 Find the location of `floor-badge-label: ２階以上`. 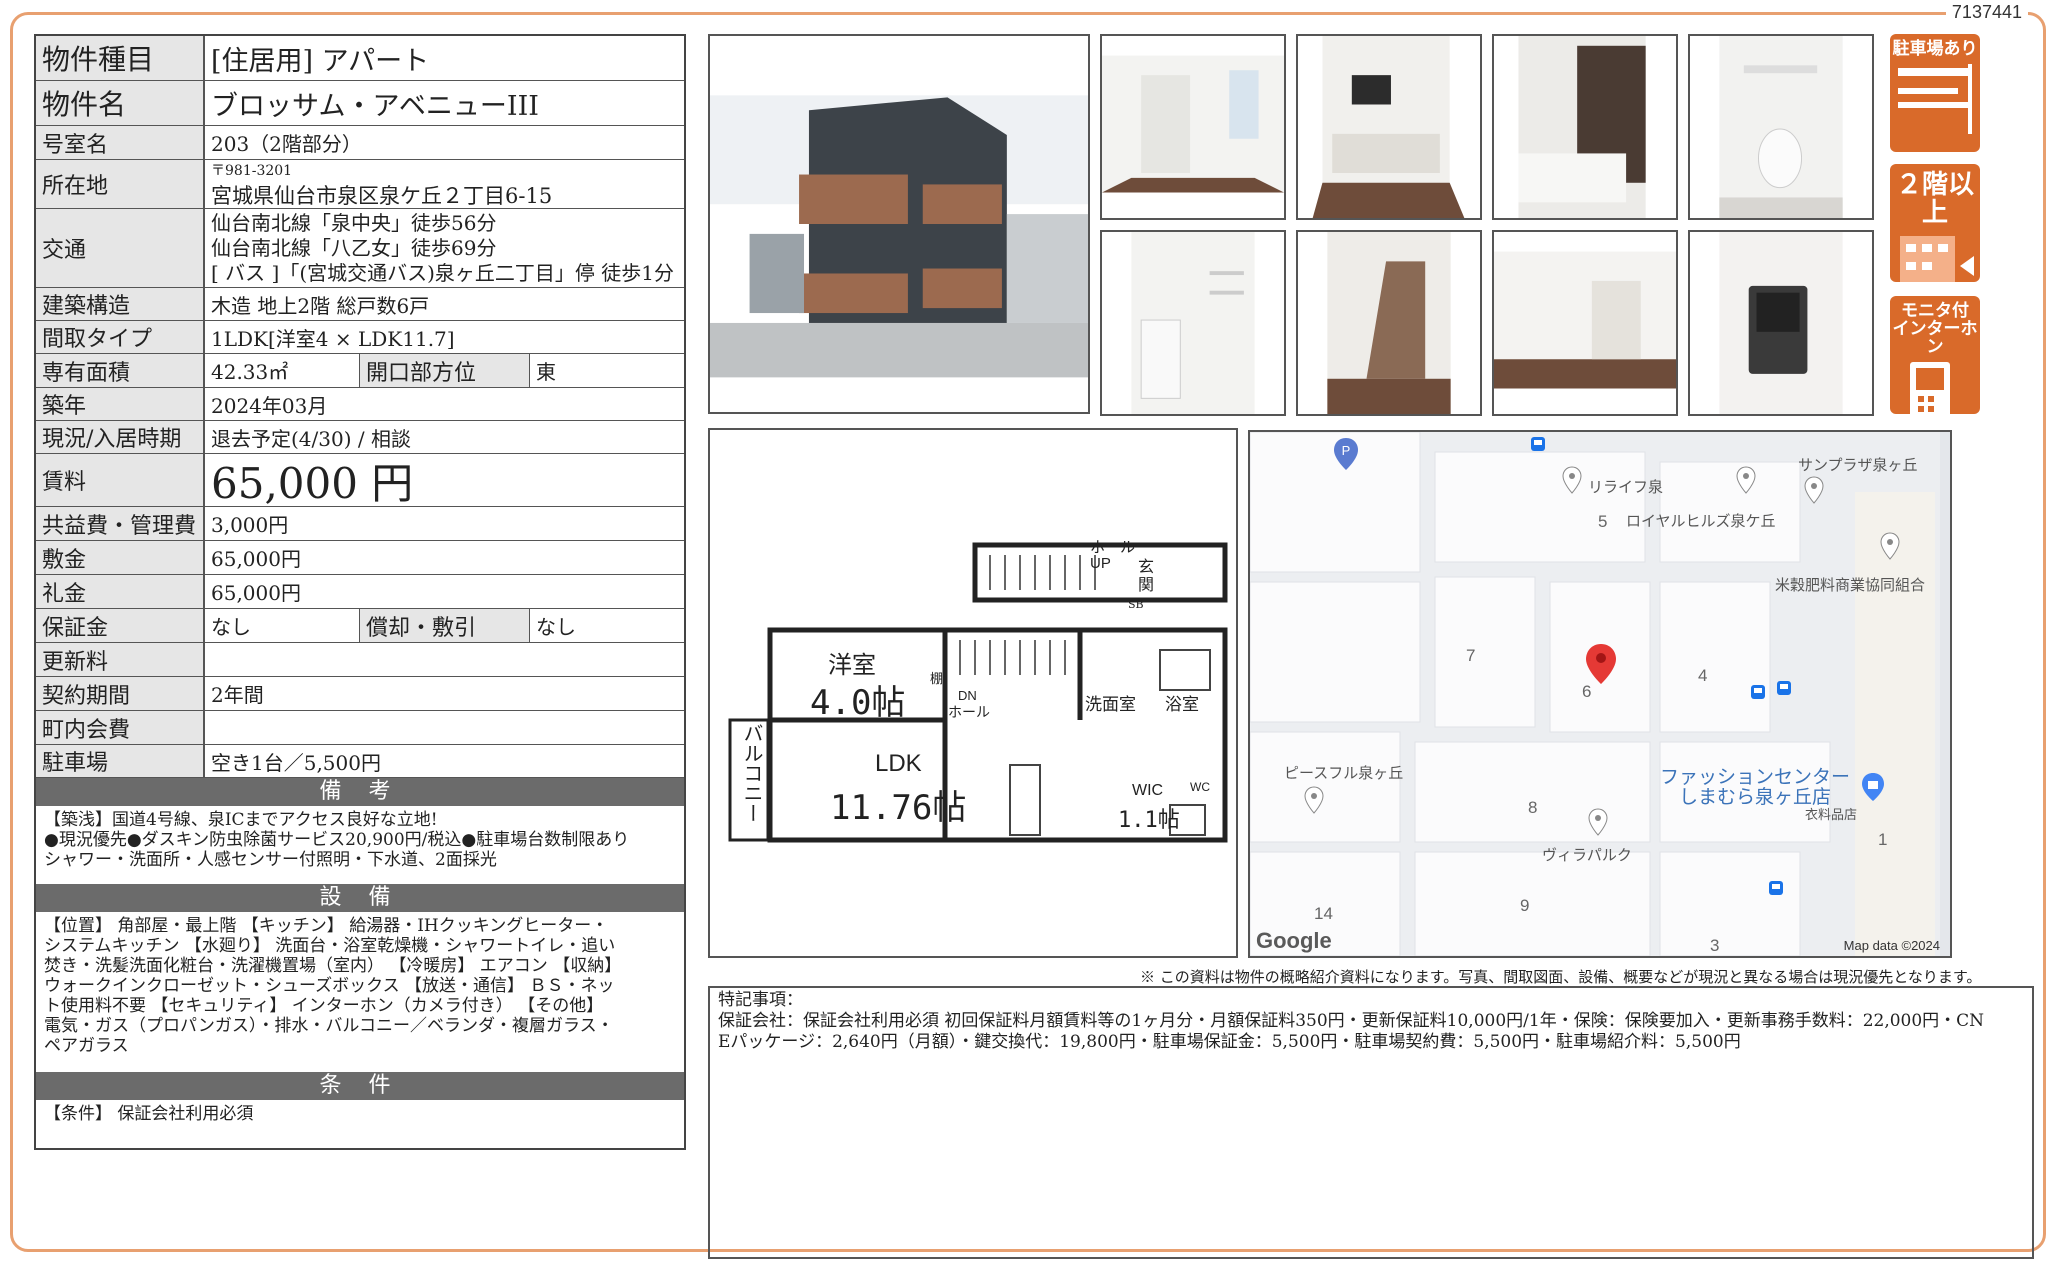

floor-badge-label: ２階以上 is located at coordinates (1934, 198).